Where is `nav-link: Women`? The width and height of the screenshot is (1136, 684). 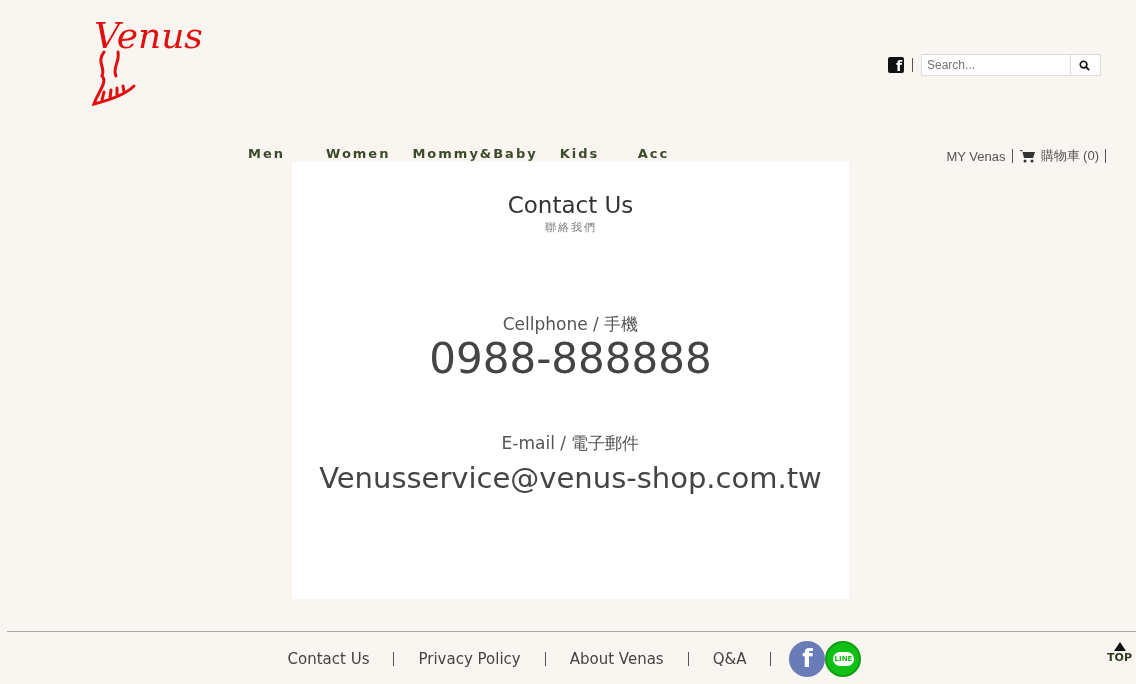 nav-link: Women is located at coordinates (358, 153).